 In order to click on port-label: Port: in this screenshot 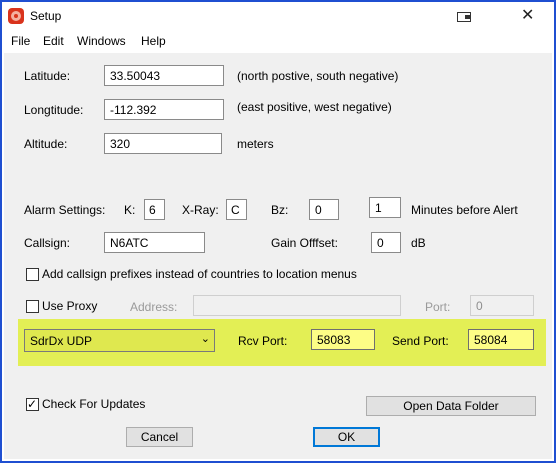, I will do `click(438, 307)`.